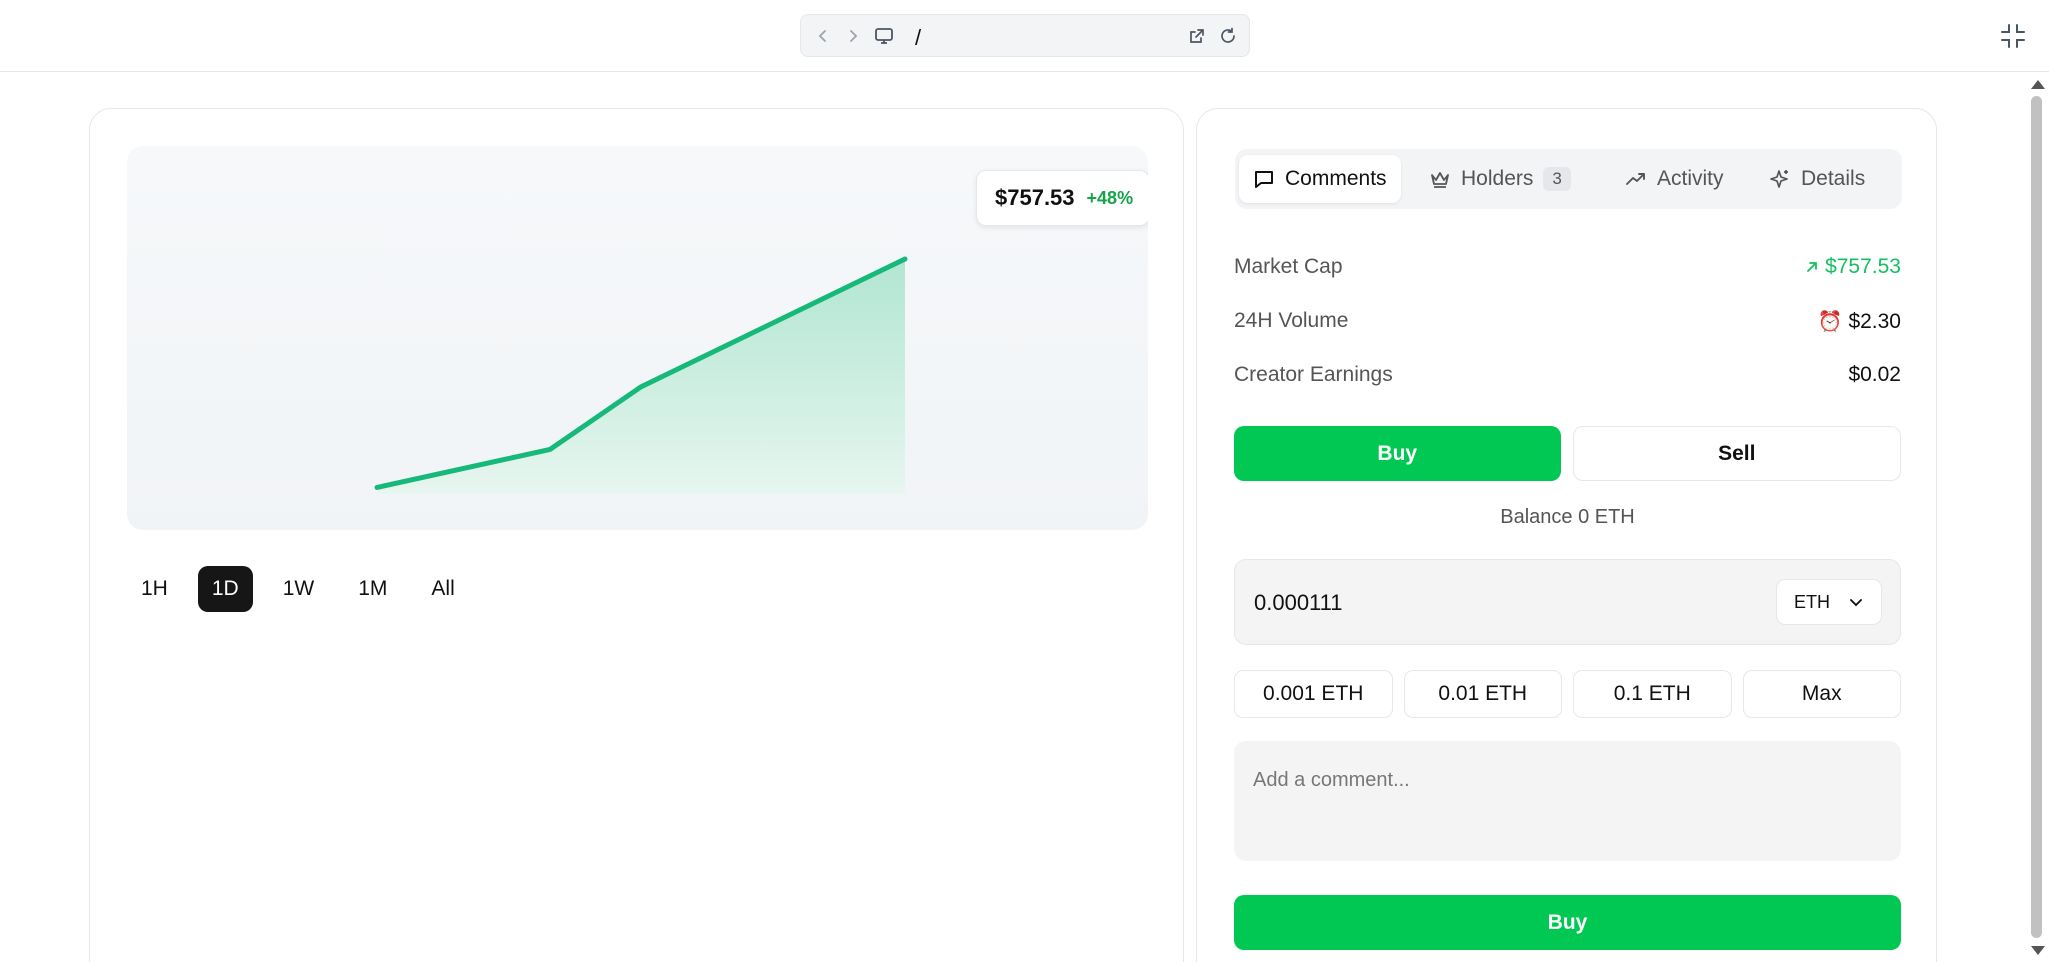 The image size is (2049, 962). Describe the element at coordinates (1736, 453) in the screenshot. I see `sell-toggle-button: Sell` at that location.